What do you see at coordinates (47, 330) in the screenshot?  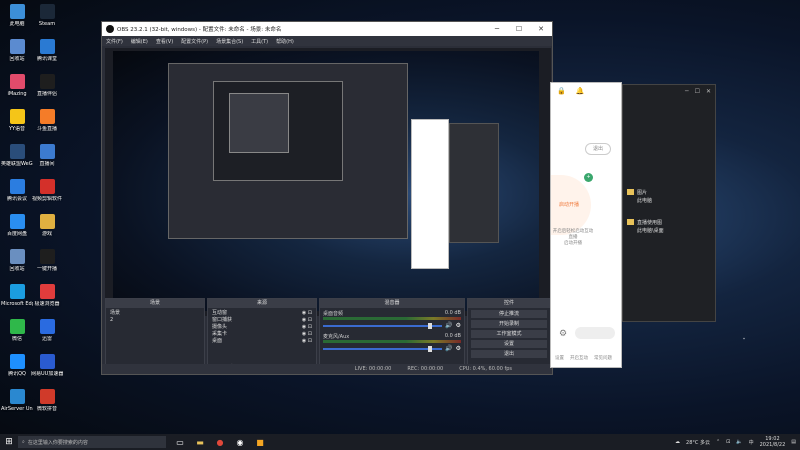 I see `desktop-icon: 迅雷` at bounding box center [47, 330].